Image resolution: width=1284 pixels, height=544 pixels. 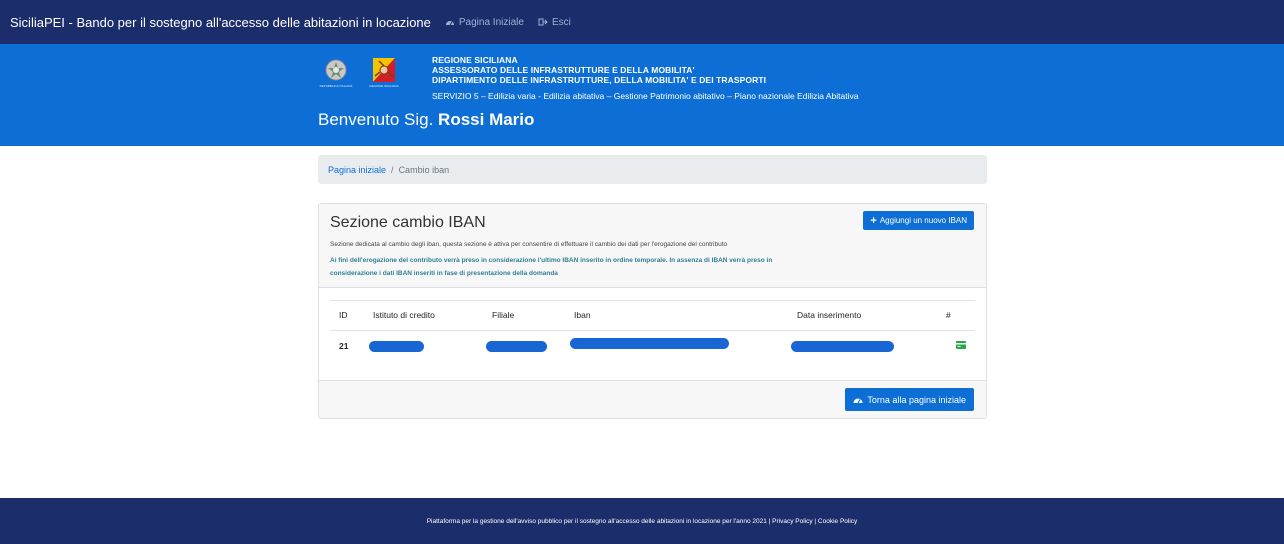 What do you see at coordinates (923, 220) in the screenshot?
I see `add-iban-label: Aggiungi un nuovo IBAN` at bounding box center [923, 220].